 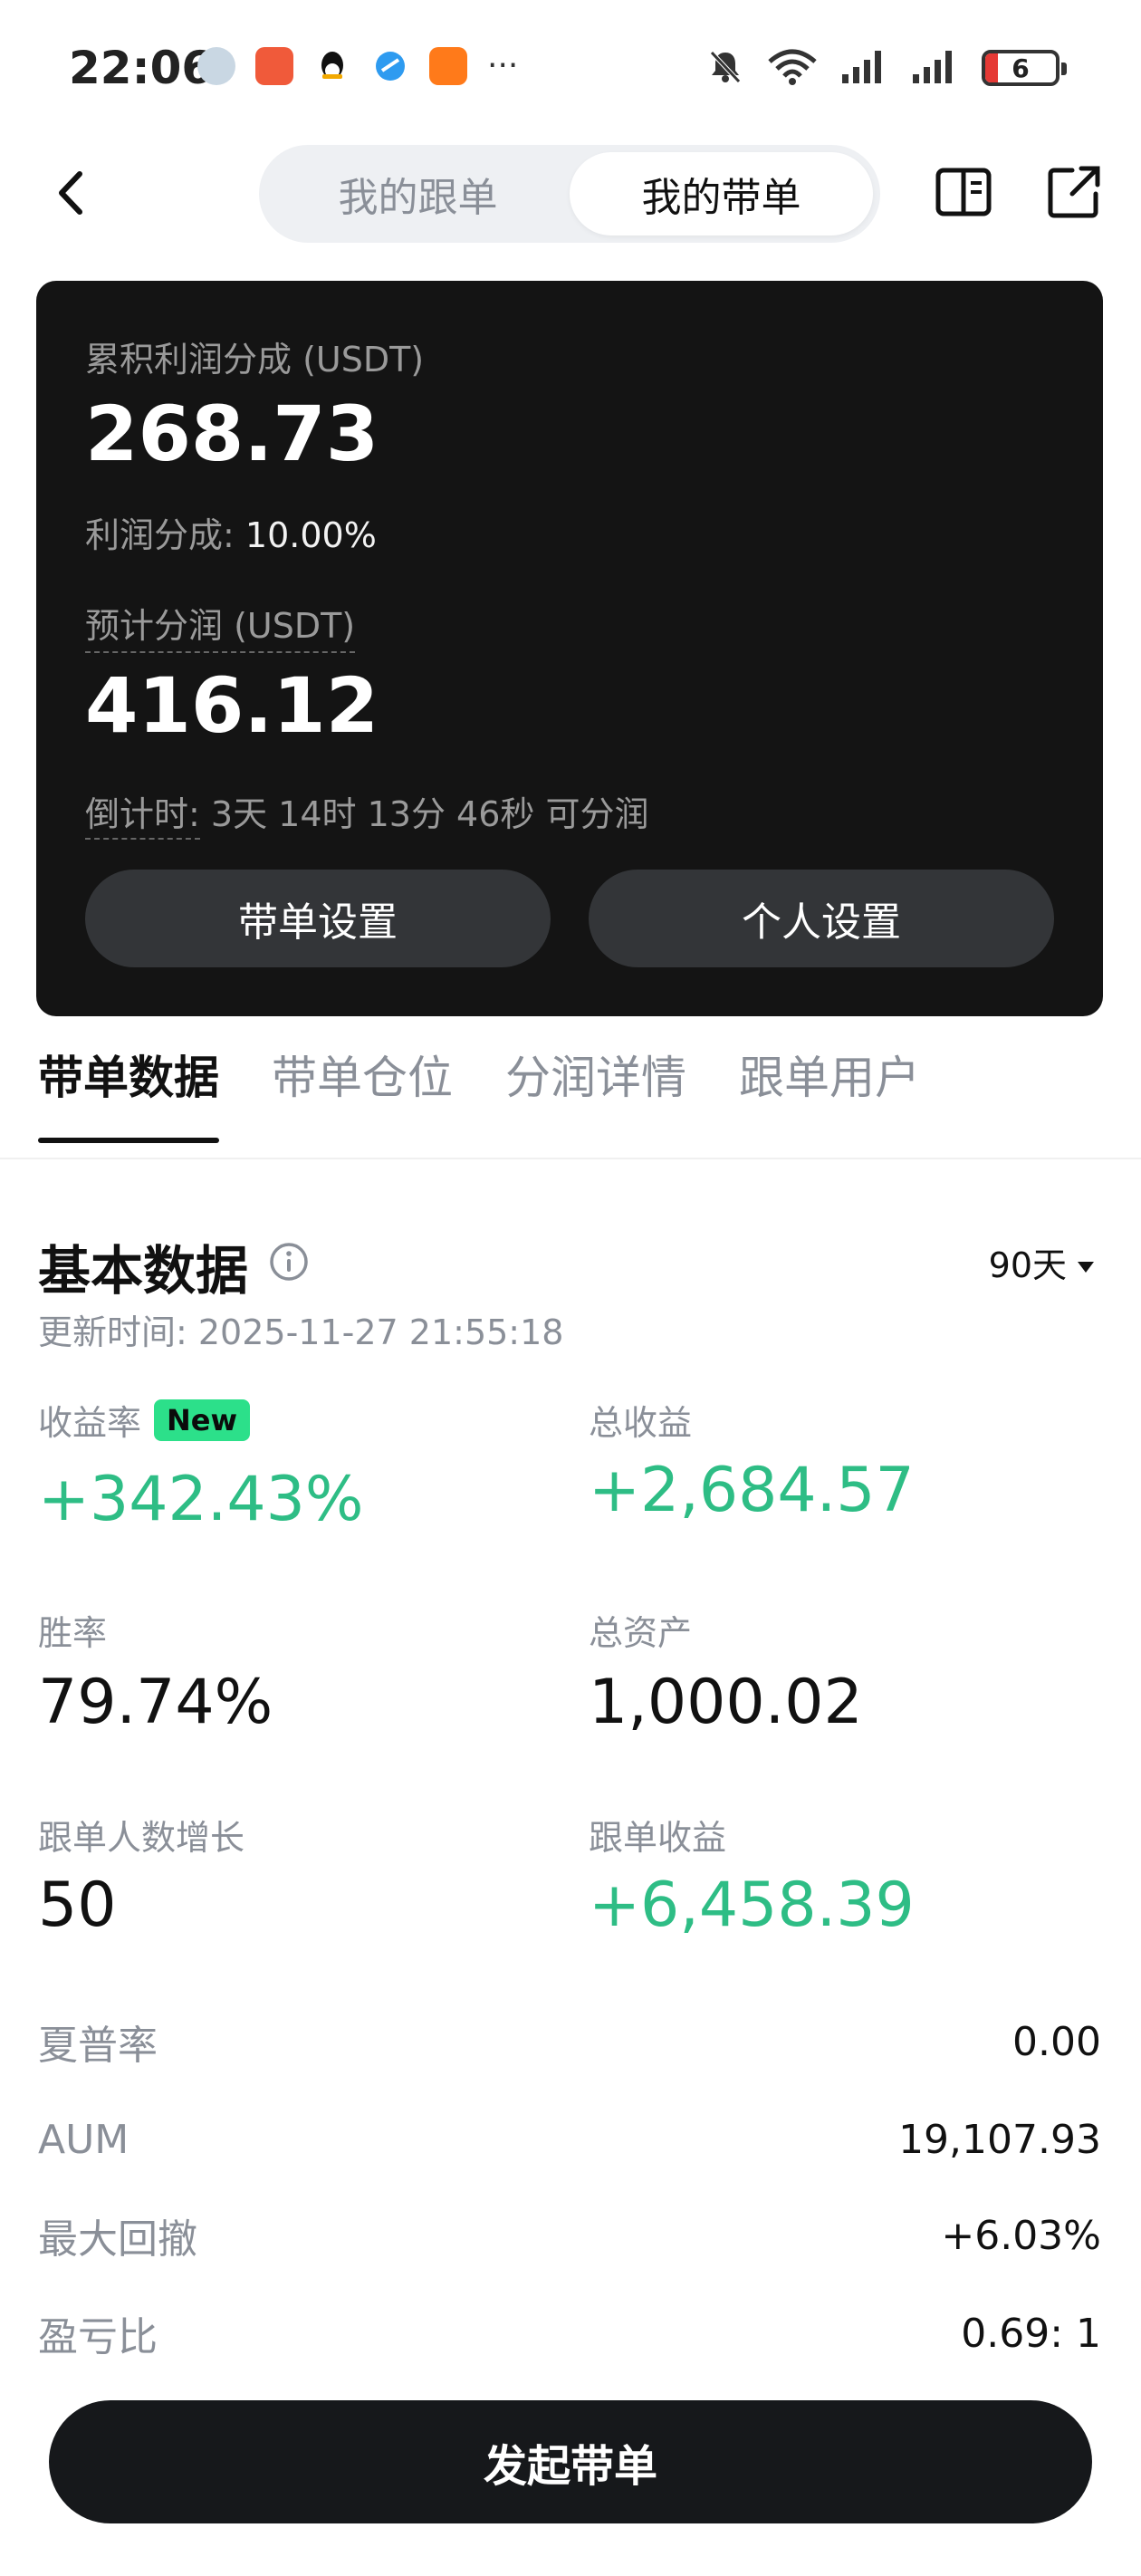 I want to click on mute-icon, so click(x=725, y=68).